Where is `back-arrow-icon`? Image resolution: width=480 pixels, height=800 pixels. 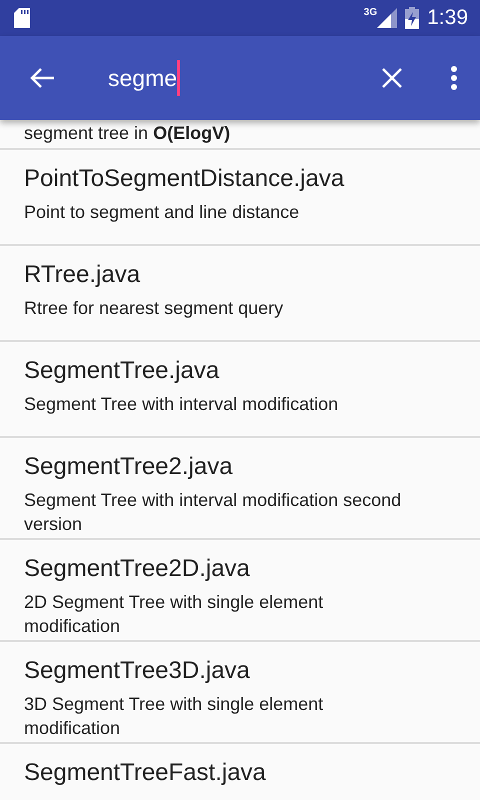
back-arrow-icon is located at coordinates (42, 78).